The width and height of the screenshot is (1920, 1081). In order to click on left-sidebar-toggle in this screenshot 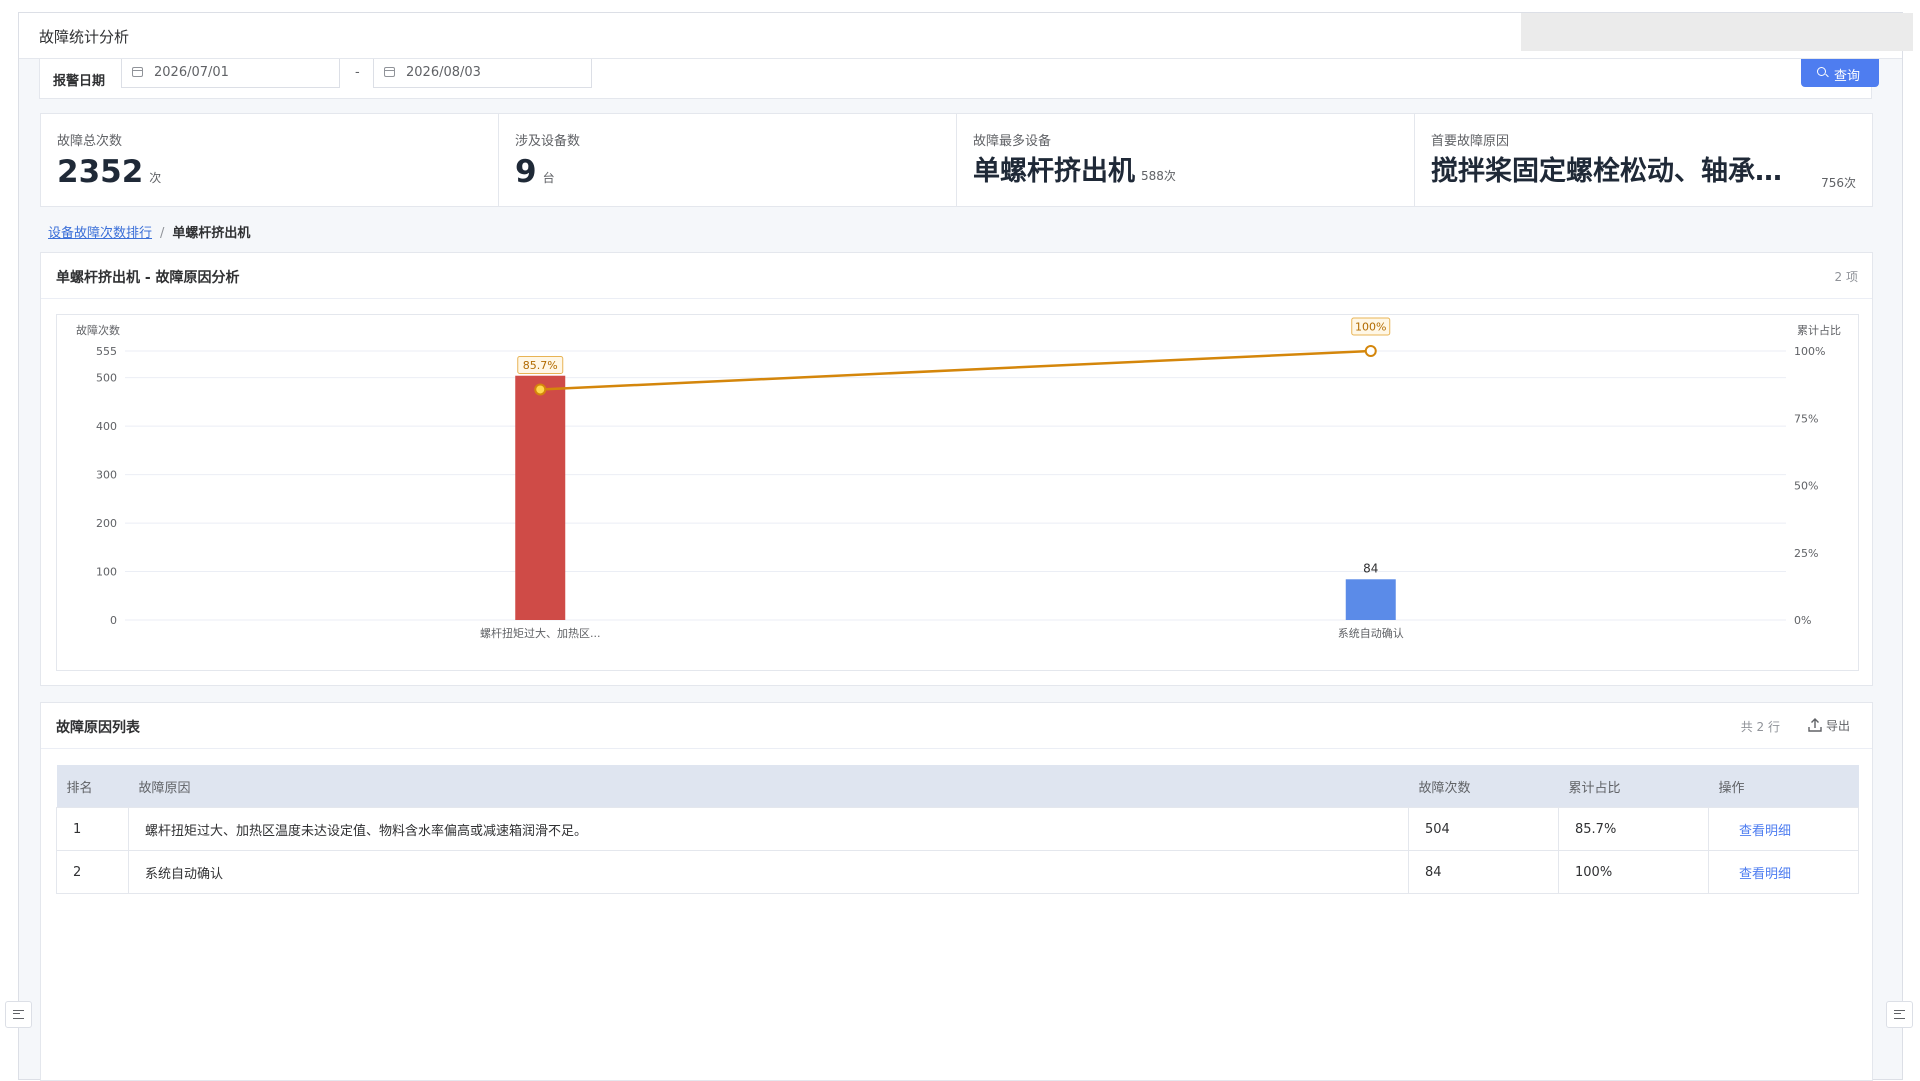, I will do `click(18, 1014)`.